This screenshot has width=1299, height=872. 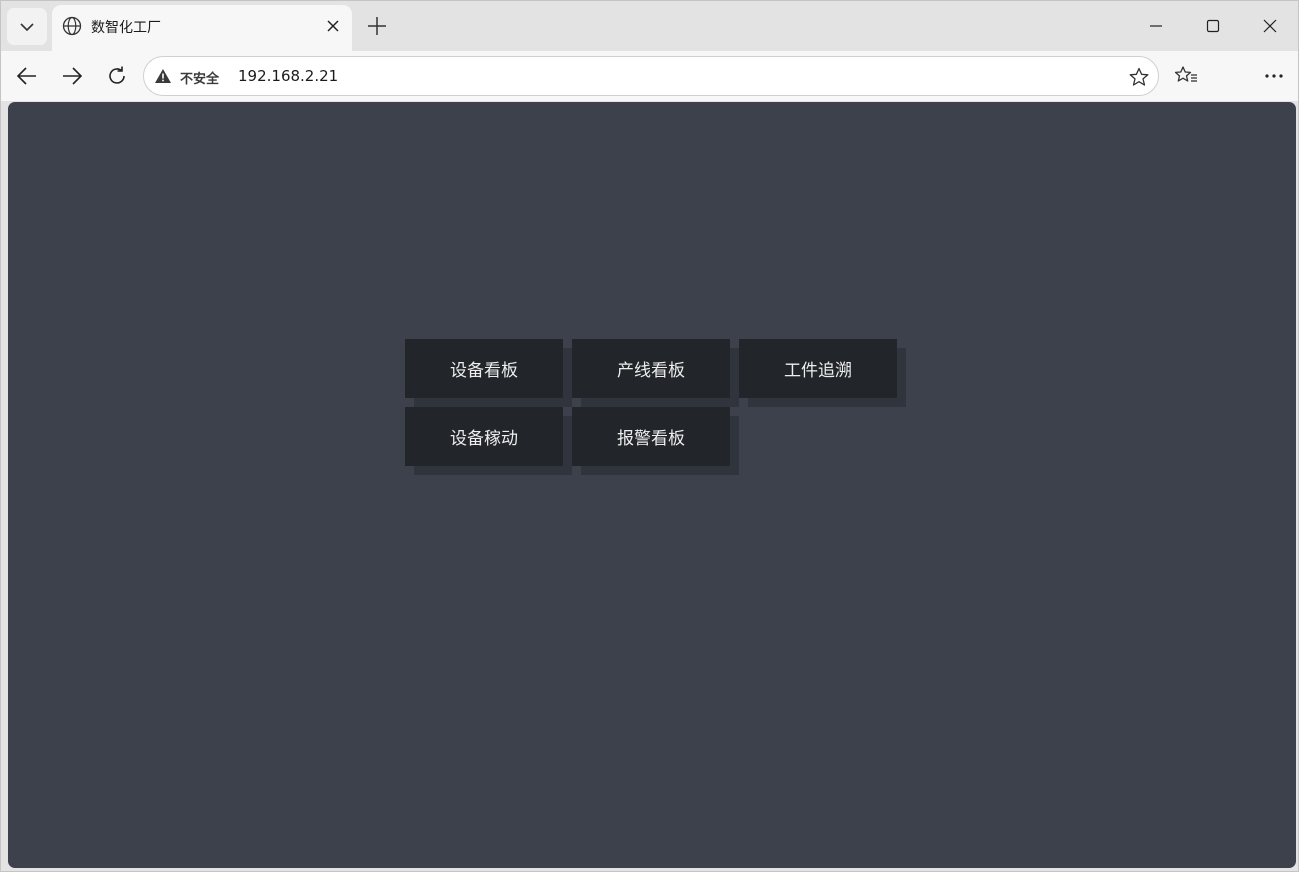 I want to click on favorites-list-icon, so click(x=1185, y=74).